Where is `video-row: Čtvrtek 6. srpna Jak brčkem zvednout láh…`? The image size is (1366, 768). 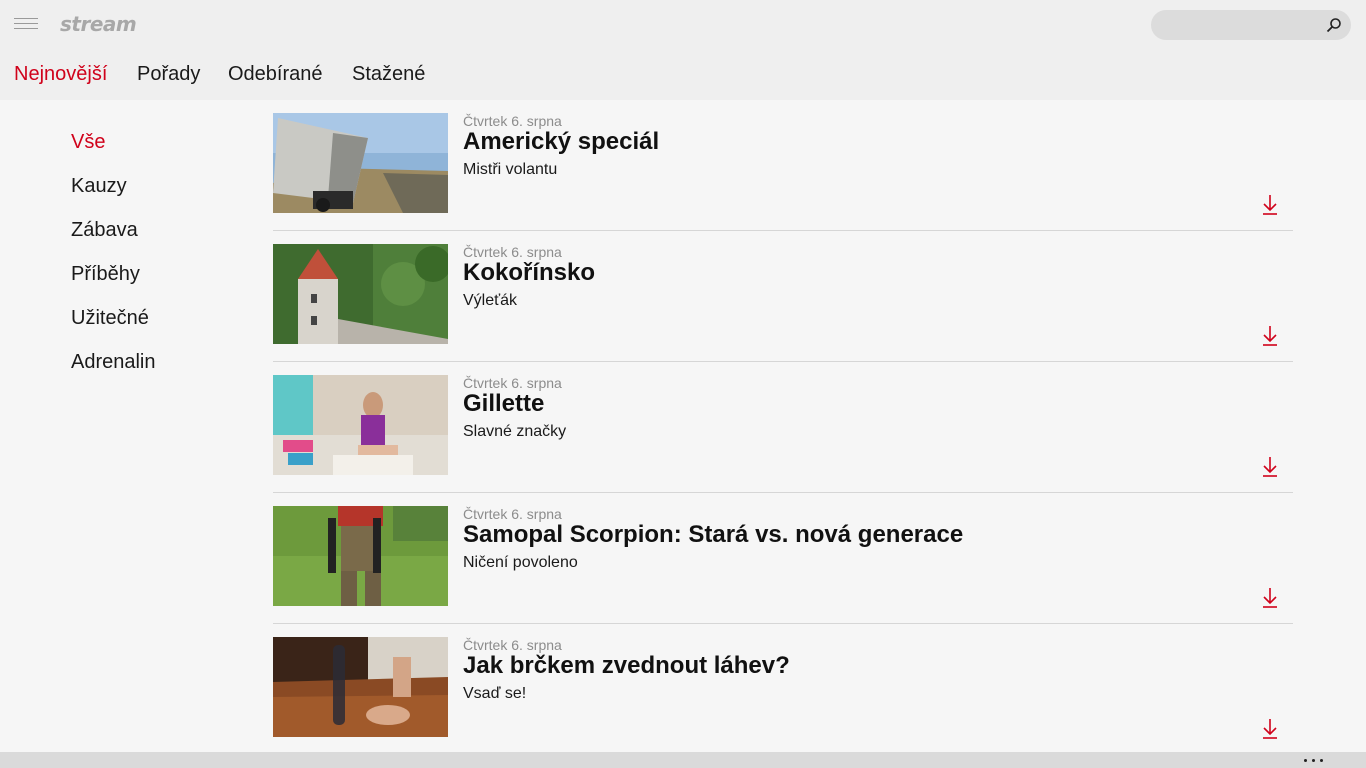
video-row: Čtvrtek 6. srpna Jak brčkem zvednout láh… is located at coordinates (783, 689).